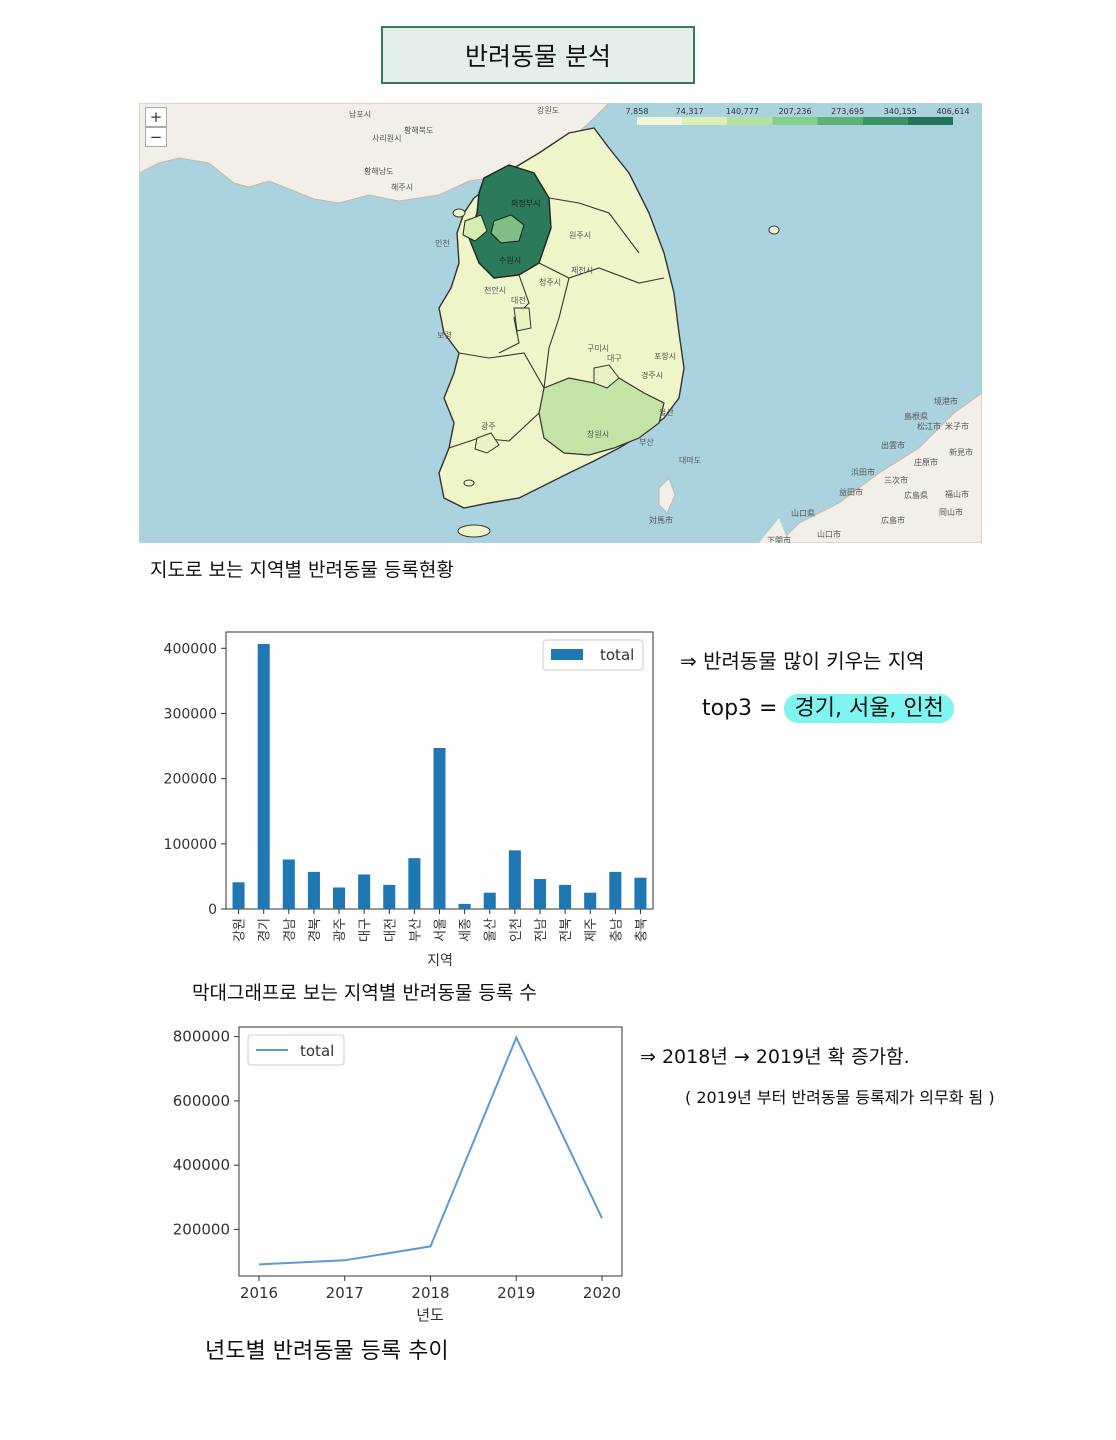 Image resolution: width=1116 pixels, height=1440 pixels. Describe the element at coordinates (327, 1351) in the screenshot. I see `line-caption: 년도별 반려동물 등록 추이` at that location.